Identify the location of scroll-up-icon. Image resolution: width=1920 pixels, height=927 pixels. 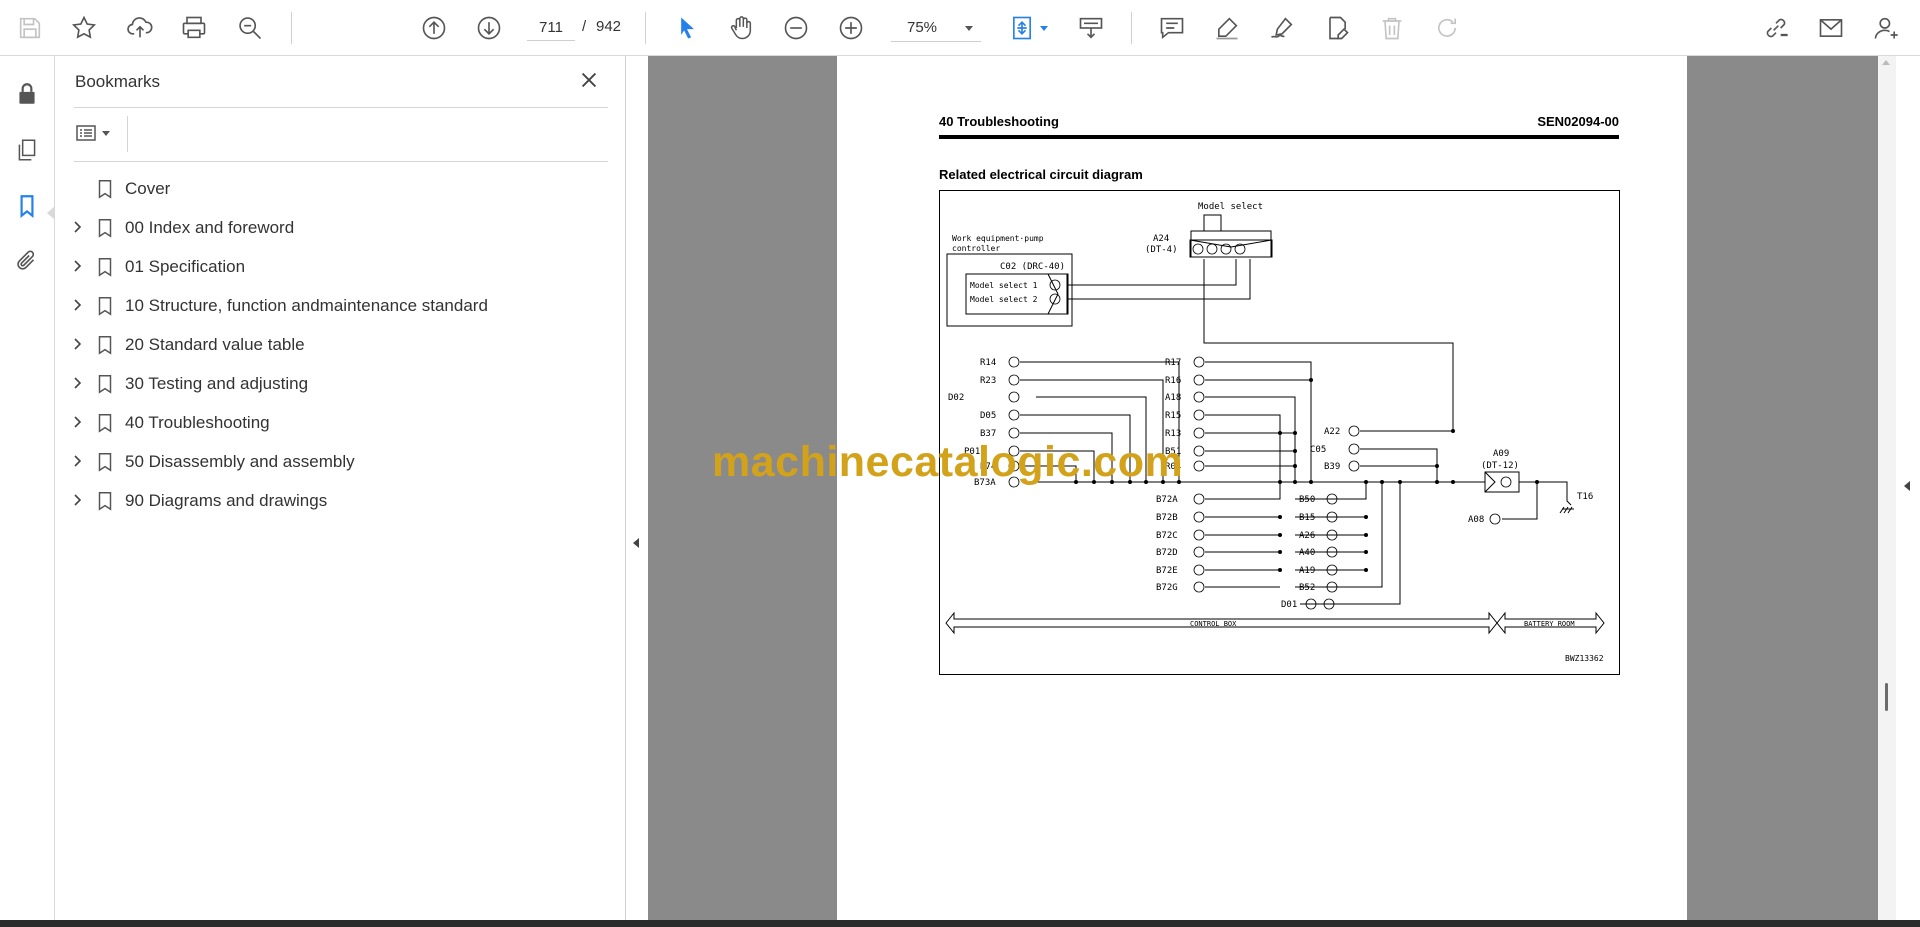
(1886, 62).